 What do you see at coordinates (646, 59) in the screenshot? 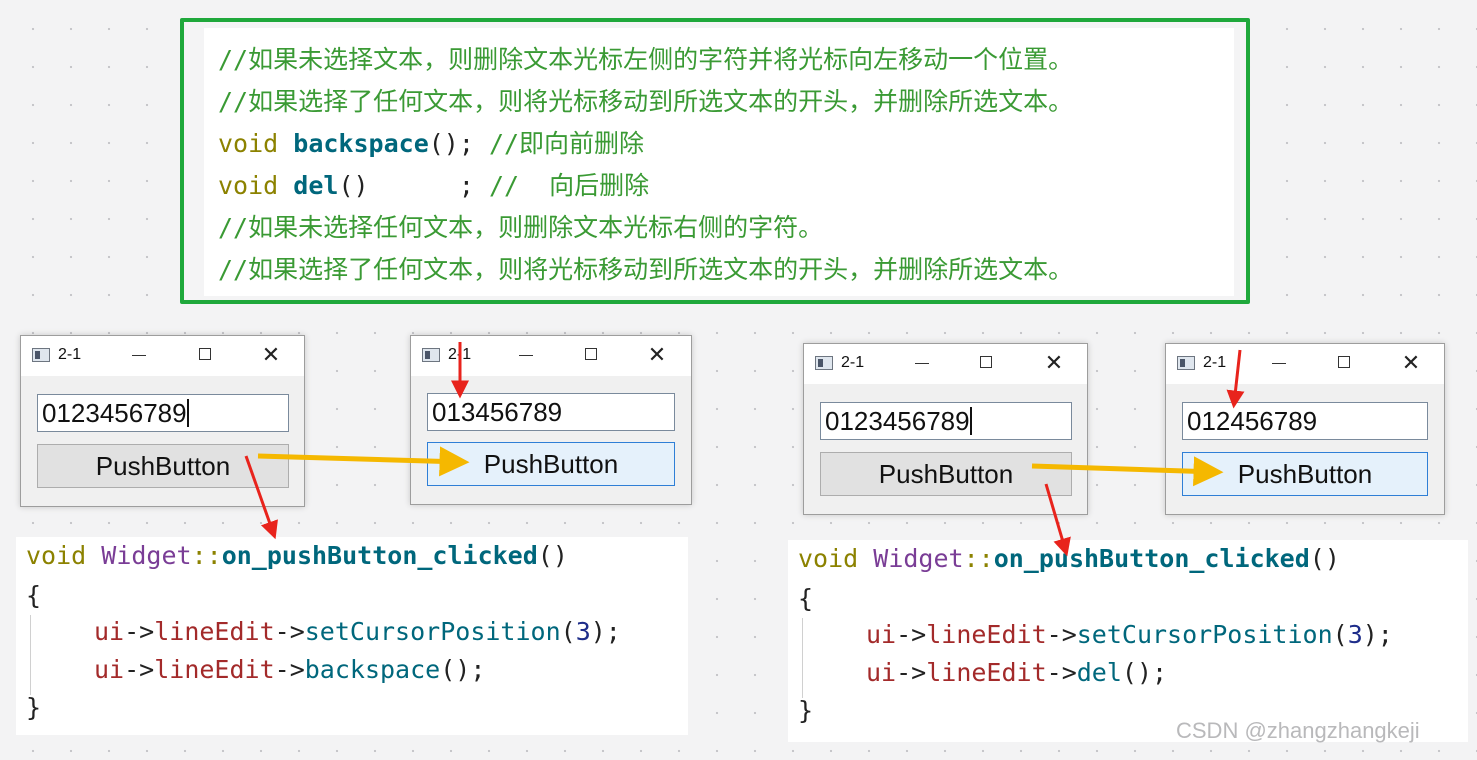
I see `top-comment-line-1: //如果未选择文本，则删除文本光标左侧的字符并将光标向左移动一个位置。` at bounding box center [646, 59].